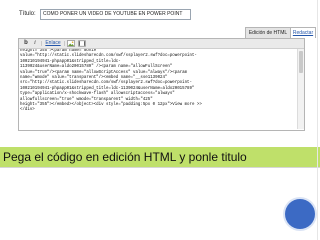 The height and width of the screenshot is (240, 320). What do you see at coordinates (301, 62) in the screenshot?
I see `scrollbar-thumb` at bounding box center [301, 62].